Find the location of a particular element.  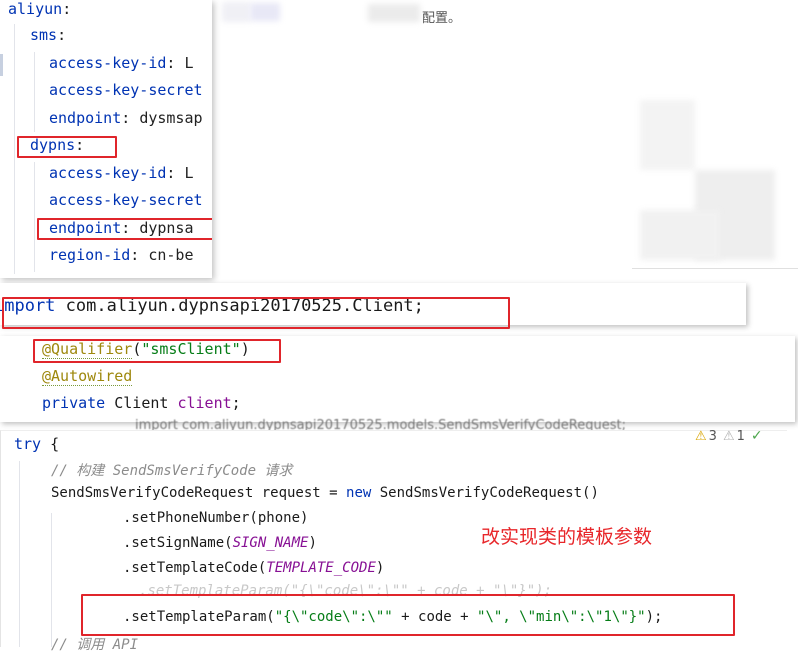

private-keyword: private is located at coordinates (74, 403).